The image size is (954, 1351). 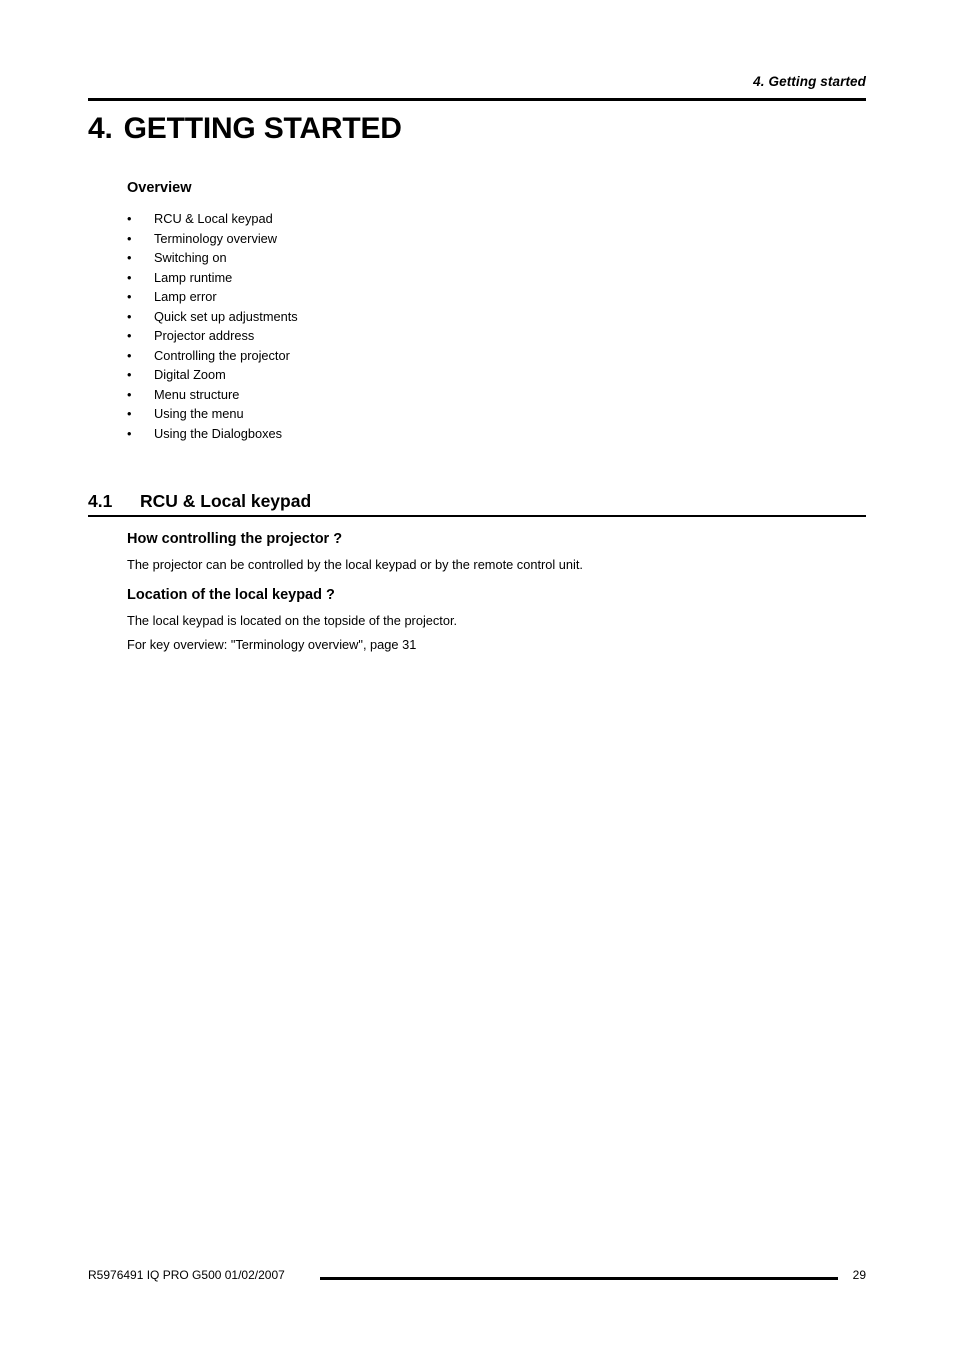 I want to click on list-item-label: Quick set up adjustments, so click(x=226, y=316).